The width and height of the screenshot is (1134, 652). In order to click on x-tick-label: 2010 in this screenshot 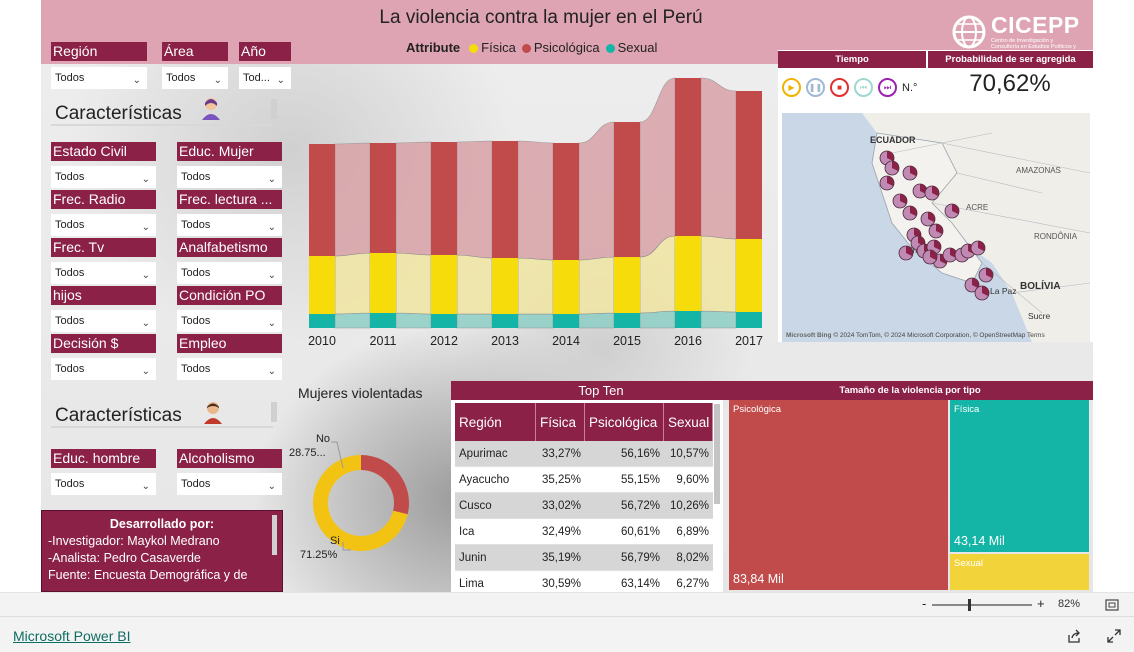, I will do `click(322, 341)`.